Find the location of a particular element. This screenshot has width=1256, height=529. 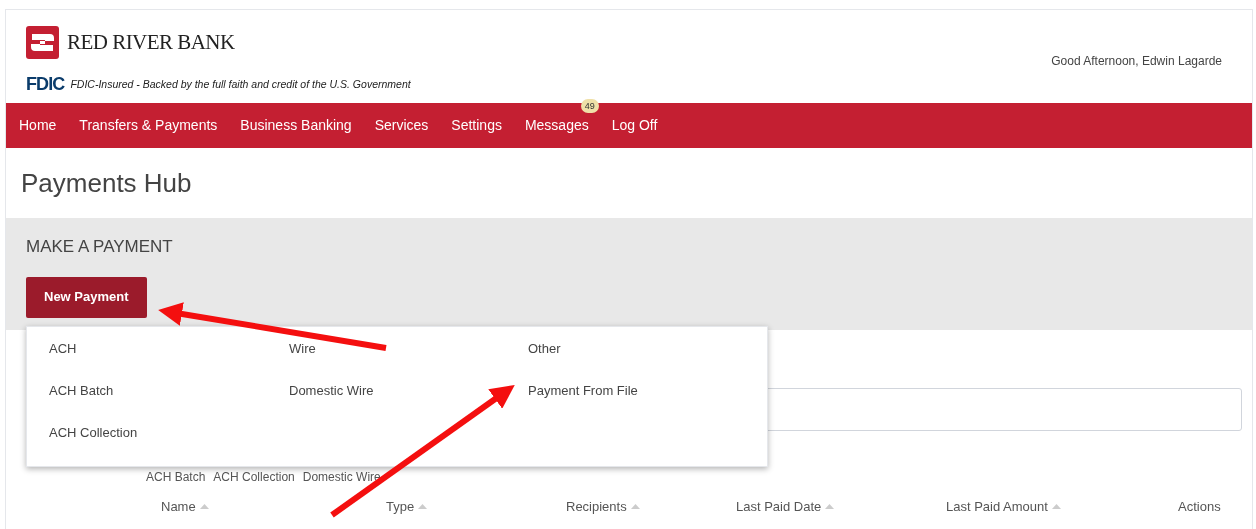

column-header: Recipients is located at coordinates (596, 507).